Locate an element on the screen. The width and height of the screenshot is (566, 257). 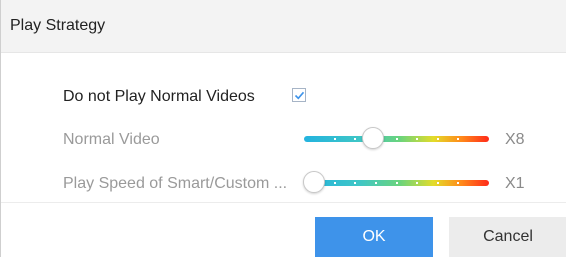
checkmark-icon is located at coordinates (299, 95).